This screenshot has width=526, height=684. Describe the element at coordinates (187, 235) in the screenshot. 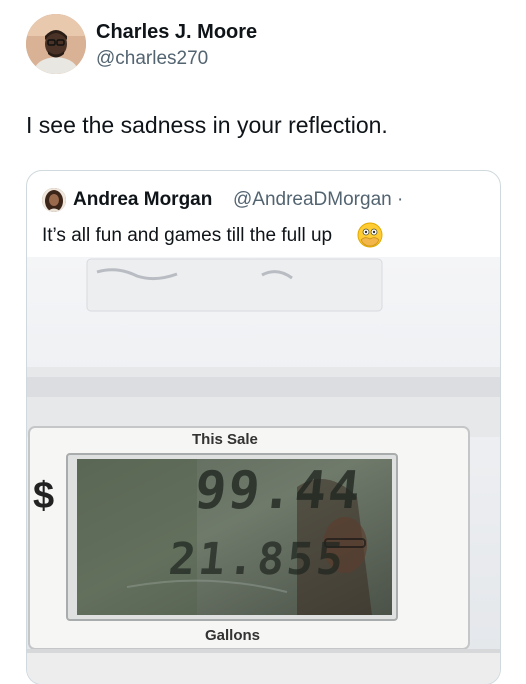

I see `quoted-post-text: It’s all fun and games till the full up` at that location.